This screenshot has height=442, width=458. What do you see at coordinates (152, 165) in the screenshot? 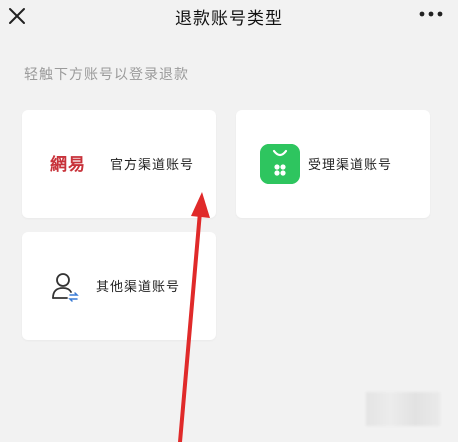
I see `official-channel-account-label: 官方渠道账号` at bounding box center [152, 165].